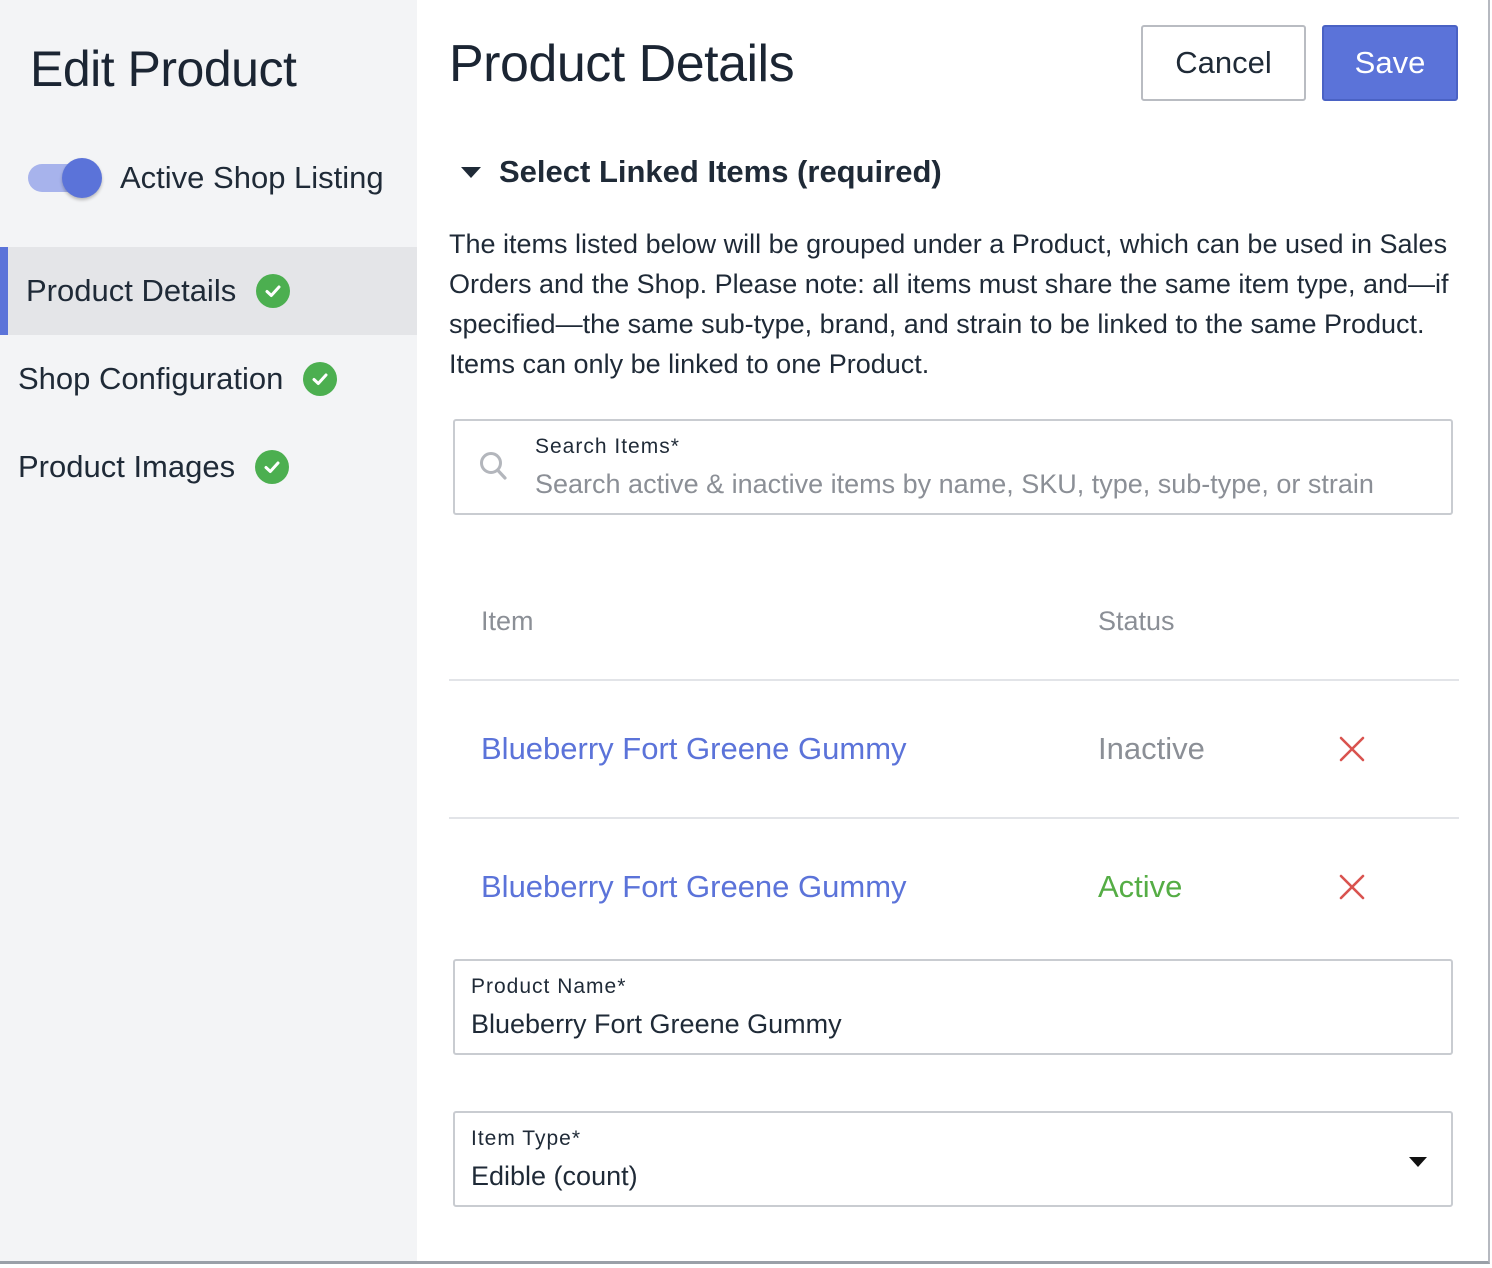 The width and height of the screenshot is (1492, 1268). Describe the element at coordinates (720, 171) in the screenshot. I see `section-title: Select Linked Items (required)` at that location.